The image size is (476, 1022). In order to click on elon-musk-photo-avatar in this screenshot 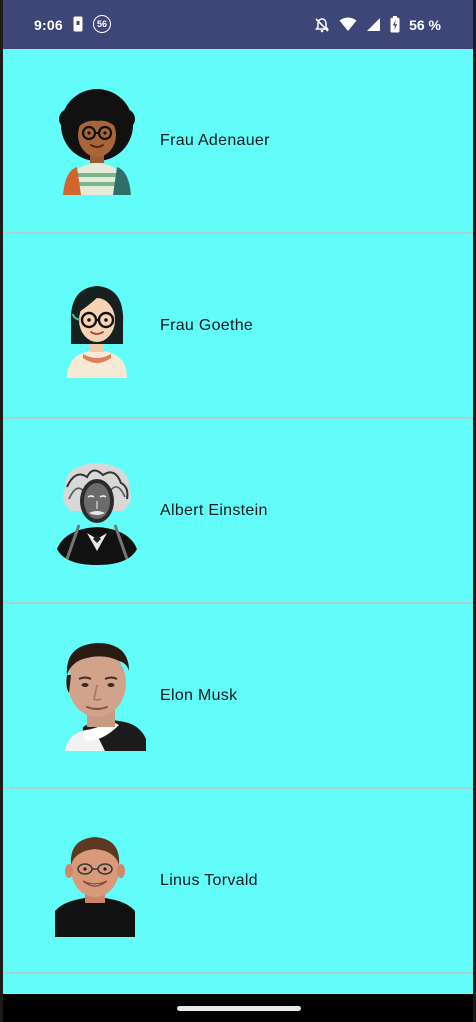, I will do `click(105, 697)`.